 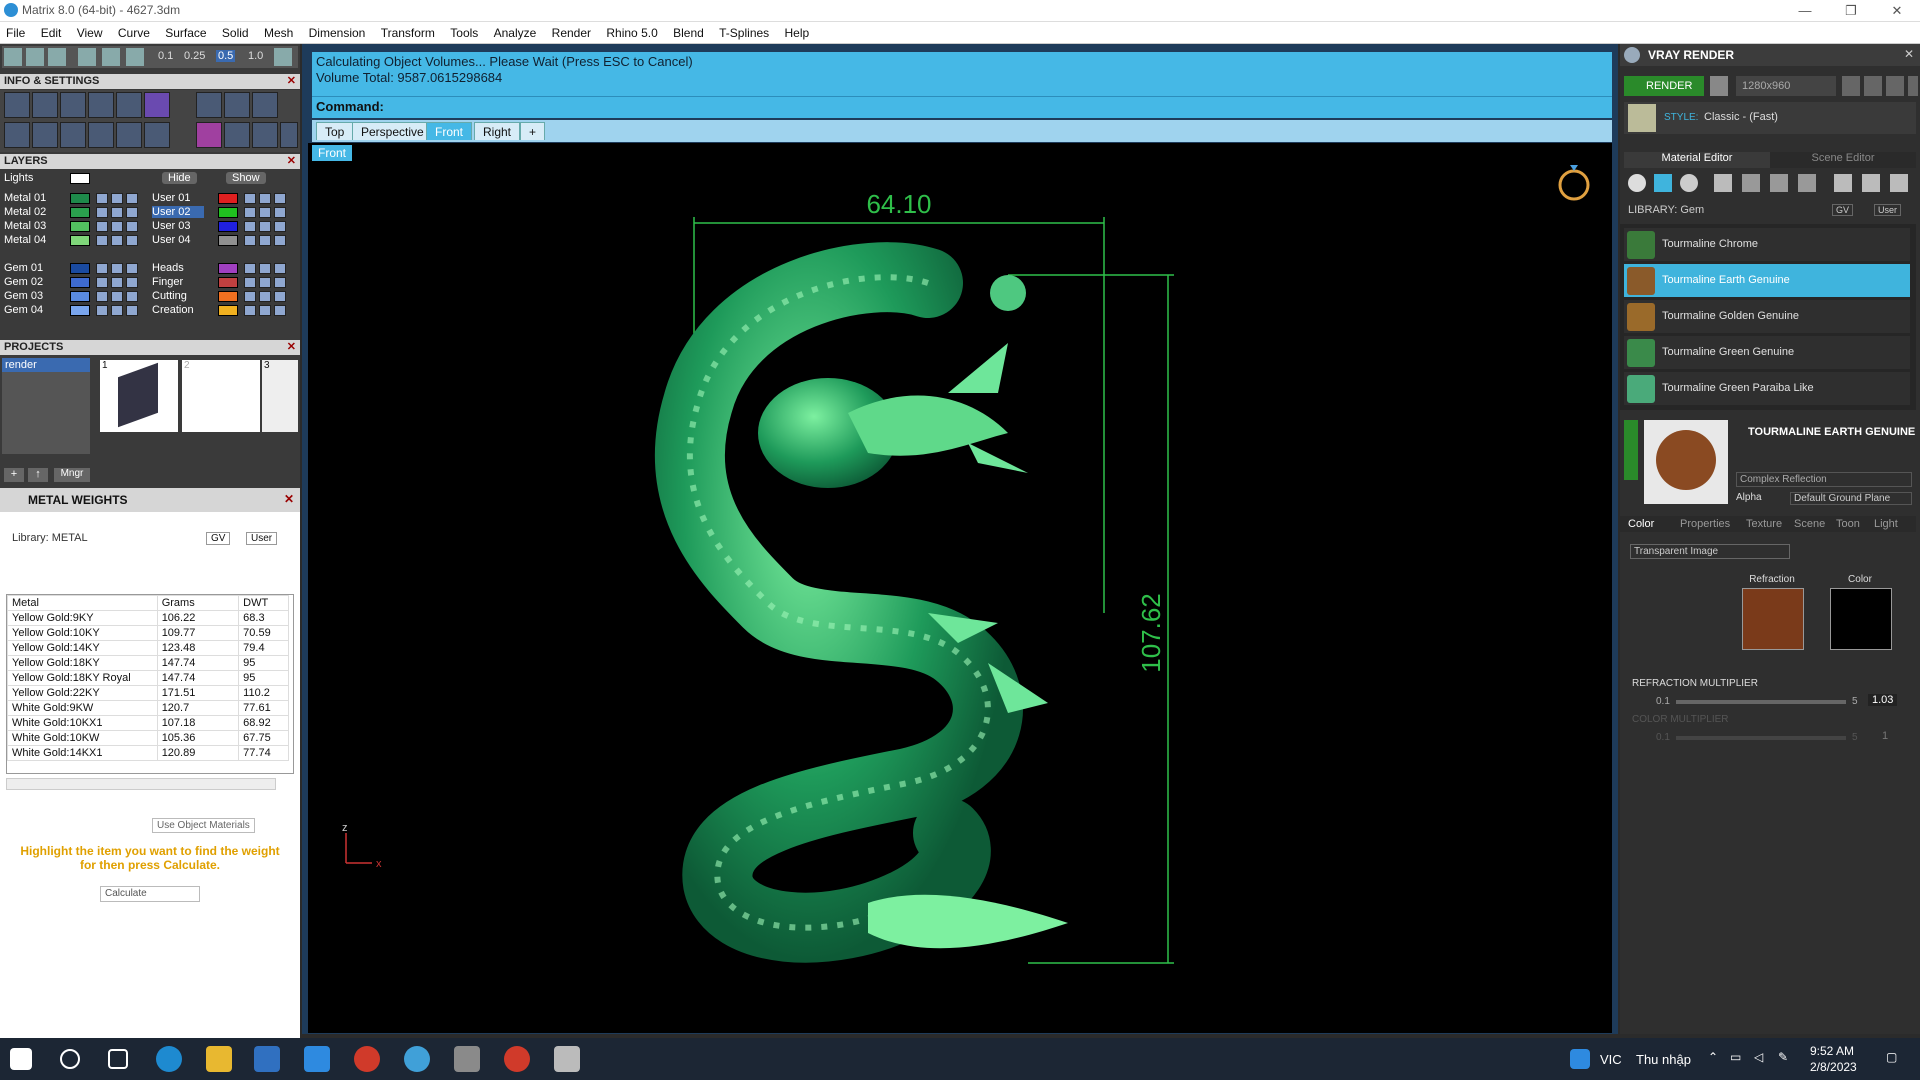 What do you see at coordinates (148, 678) in the screenshot?
I see `table-row: Yellow Gold:18KY Royal 147.74 95` at bounding box center [148, 678].